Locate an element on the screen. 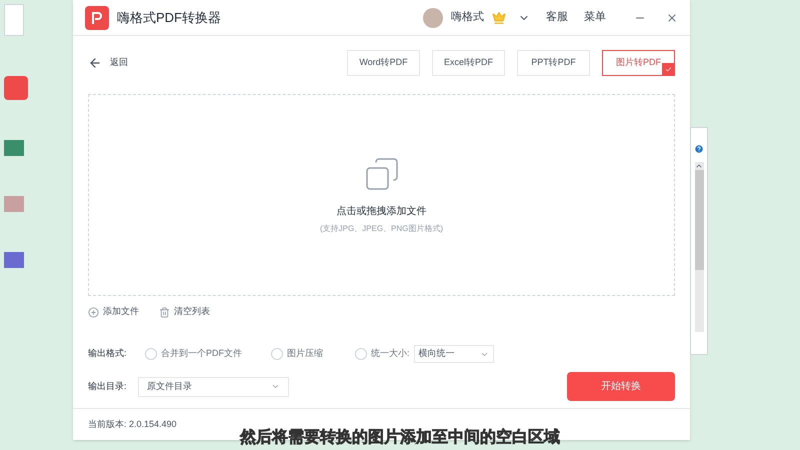  field-label: 输出目录: is located at coordinates (108, 386).